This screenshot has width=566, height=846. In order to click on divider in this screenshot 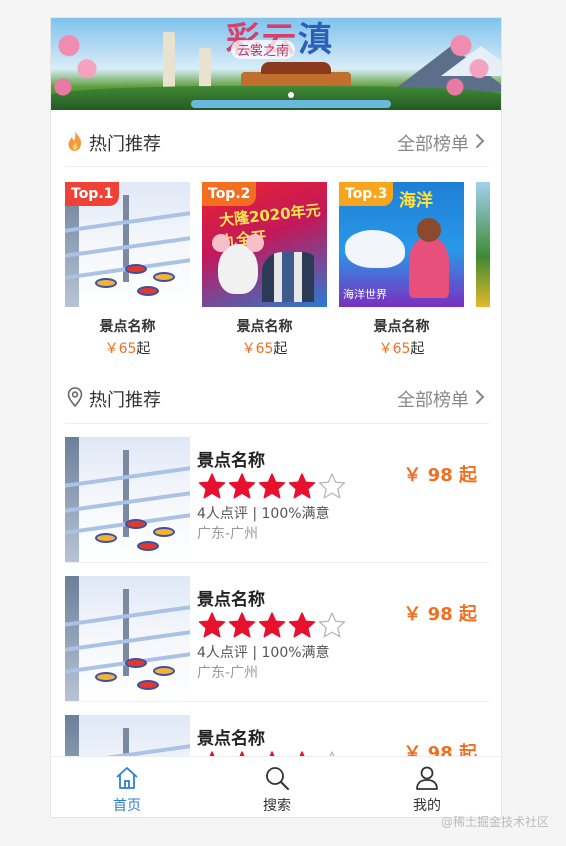, I will do `click(277, 166)`.